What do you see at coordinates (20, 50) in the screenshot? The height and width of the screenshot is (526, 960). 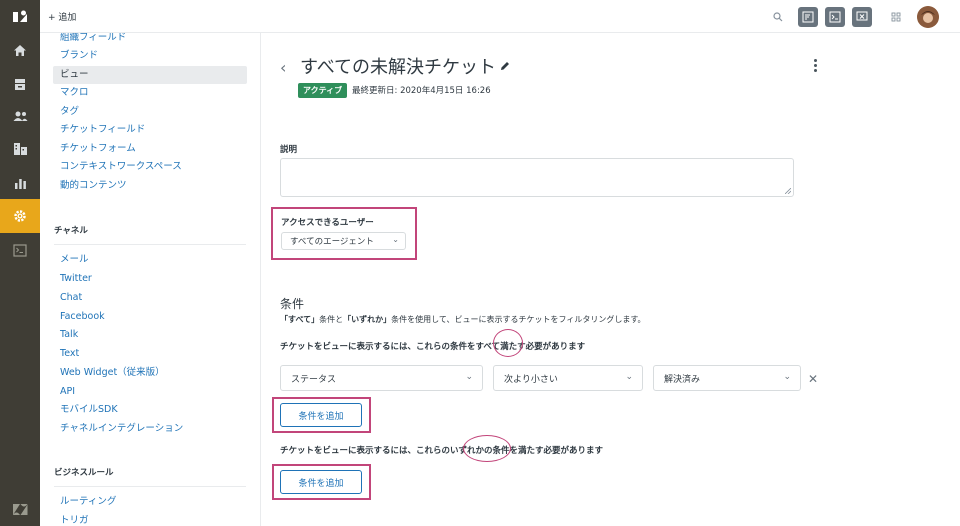 I see `home-icon` at bounding box center [20, 50].